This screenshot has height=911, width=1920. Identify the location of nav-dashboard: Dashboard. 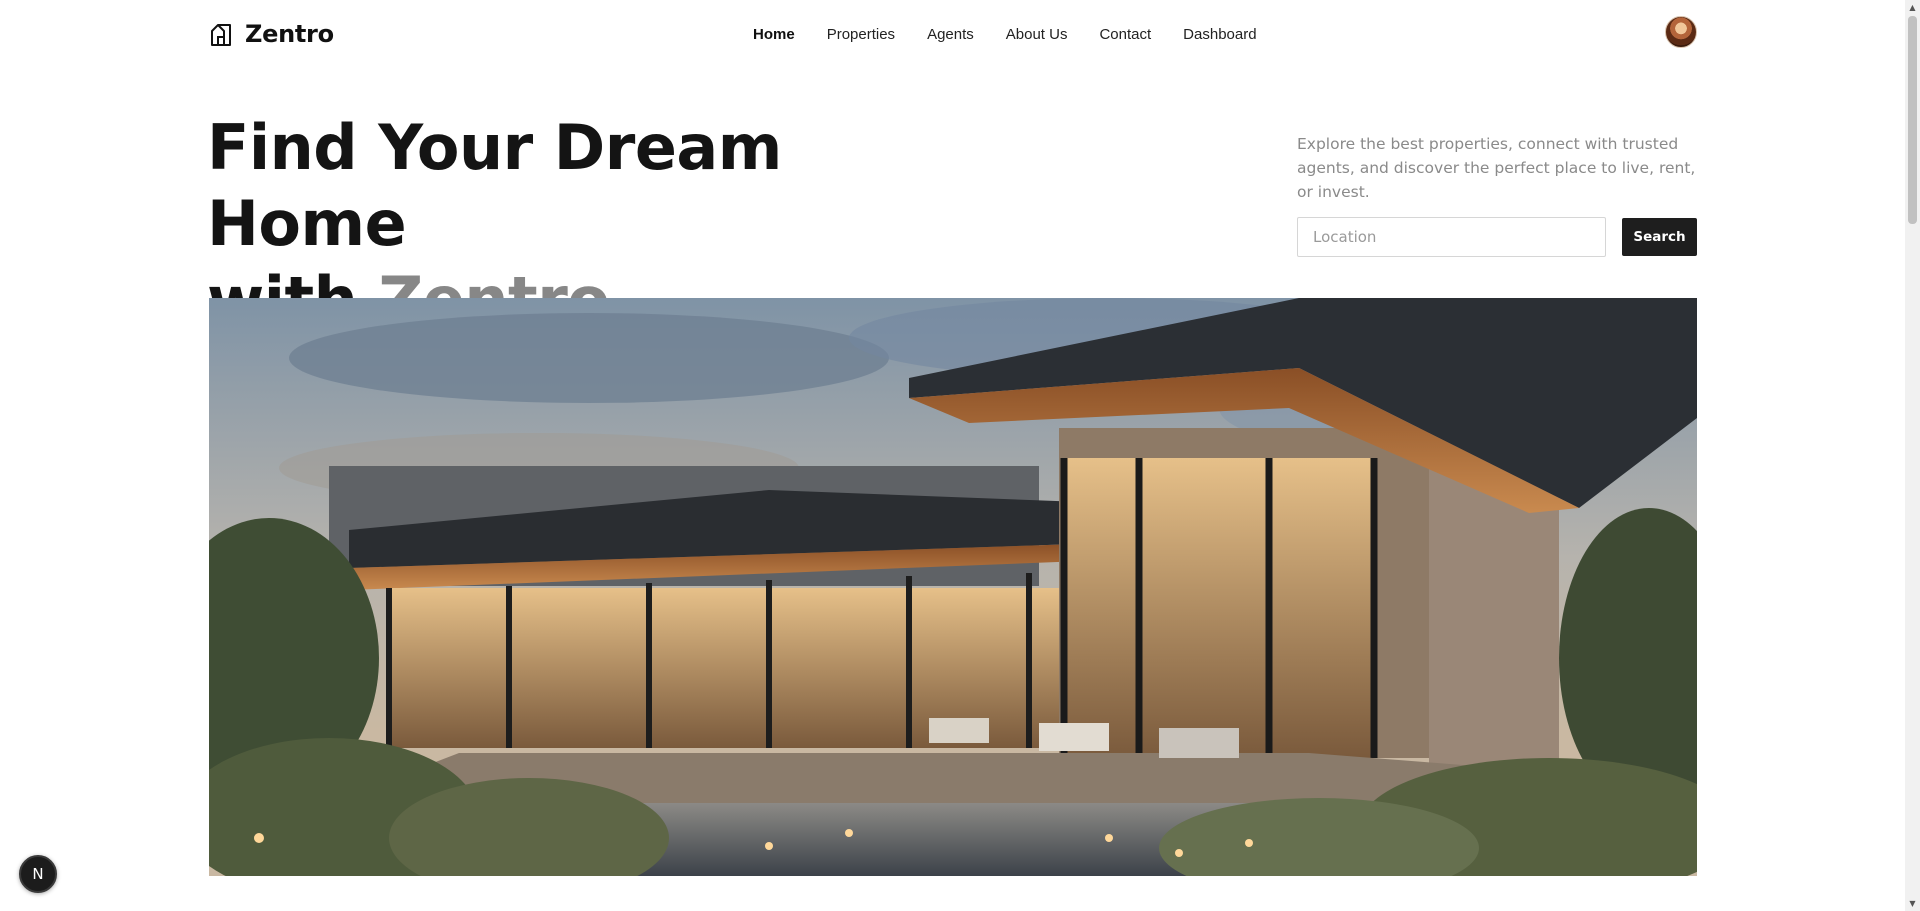
(1219, 34).